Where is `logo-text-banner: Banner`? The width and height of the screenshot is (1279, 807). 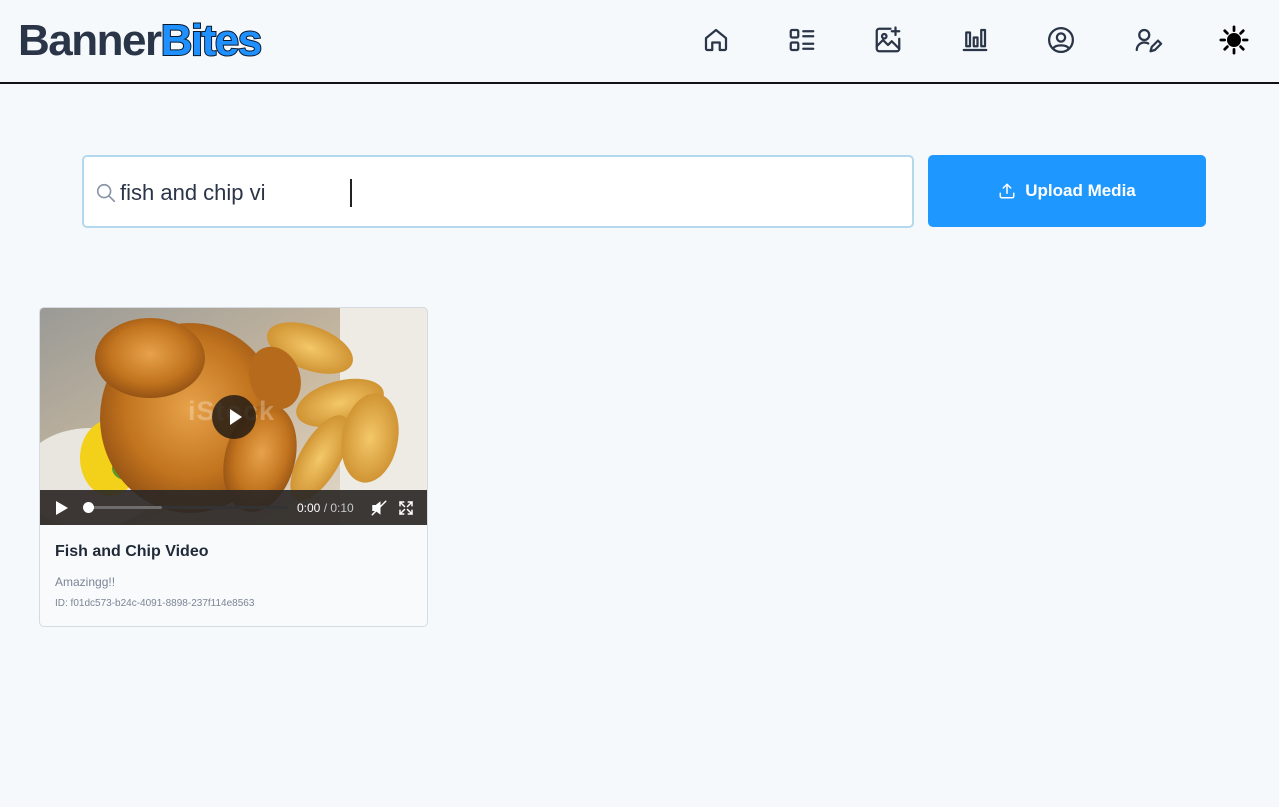 logo-text-banner: Banner is located at coordinates (90, 40).